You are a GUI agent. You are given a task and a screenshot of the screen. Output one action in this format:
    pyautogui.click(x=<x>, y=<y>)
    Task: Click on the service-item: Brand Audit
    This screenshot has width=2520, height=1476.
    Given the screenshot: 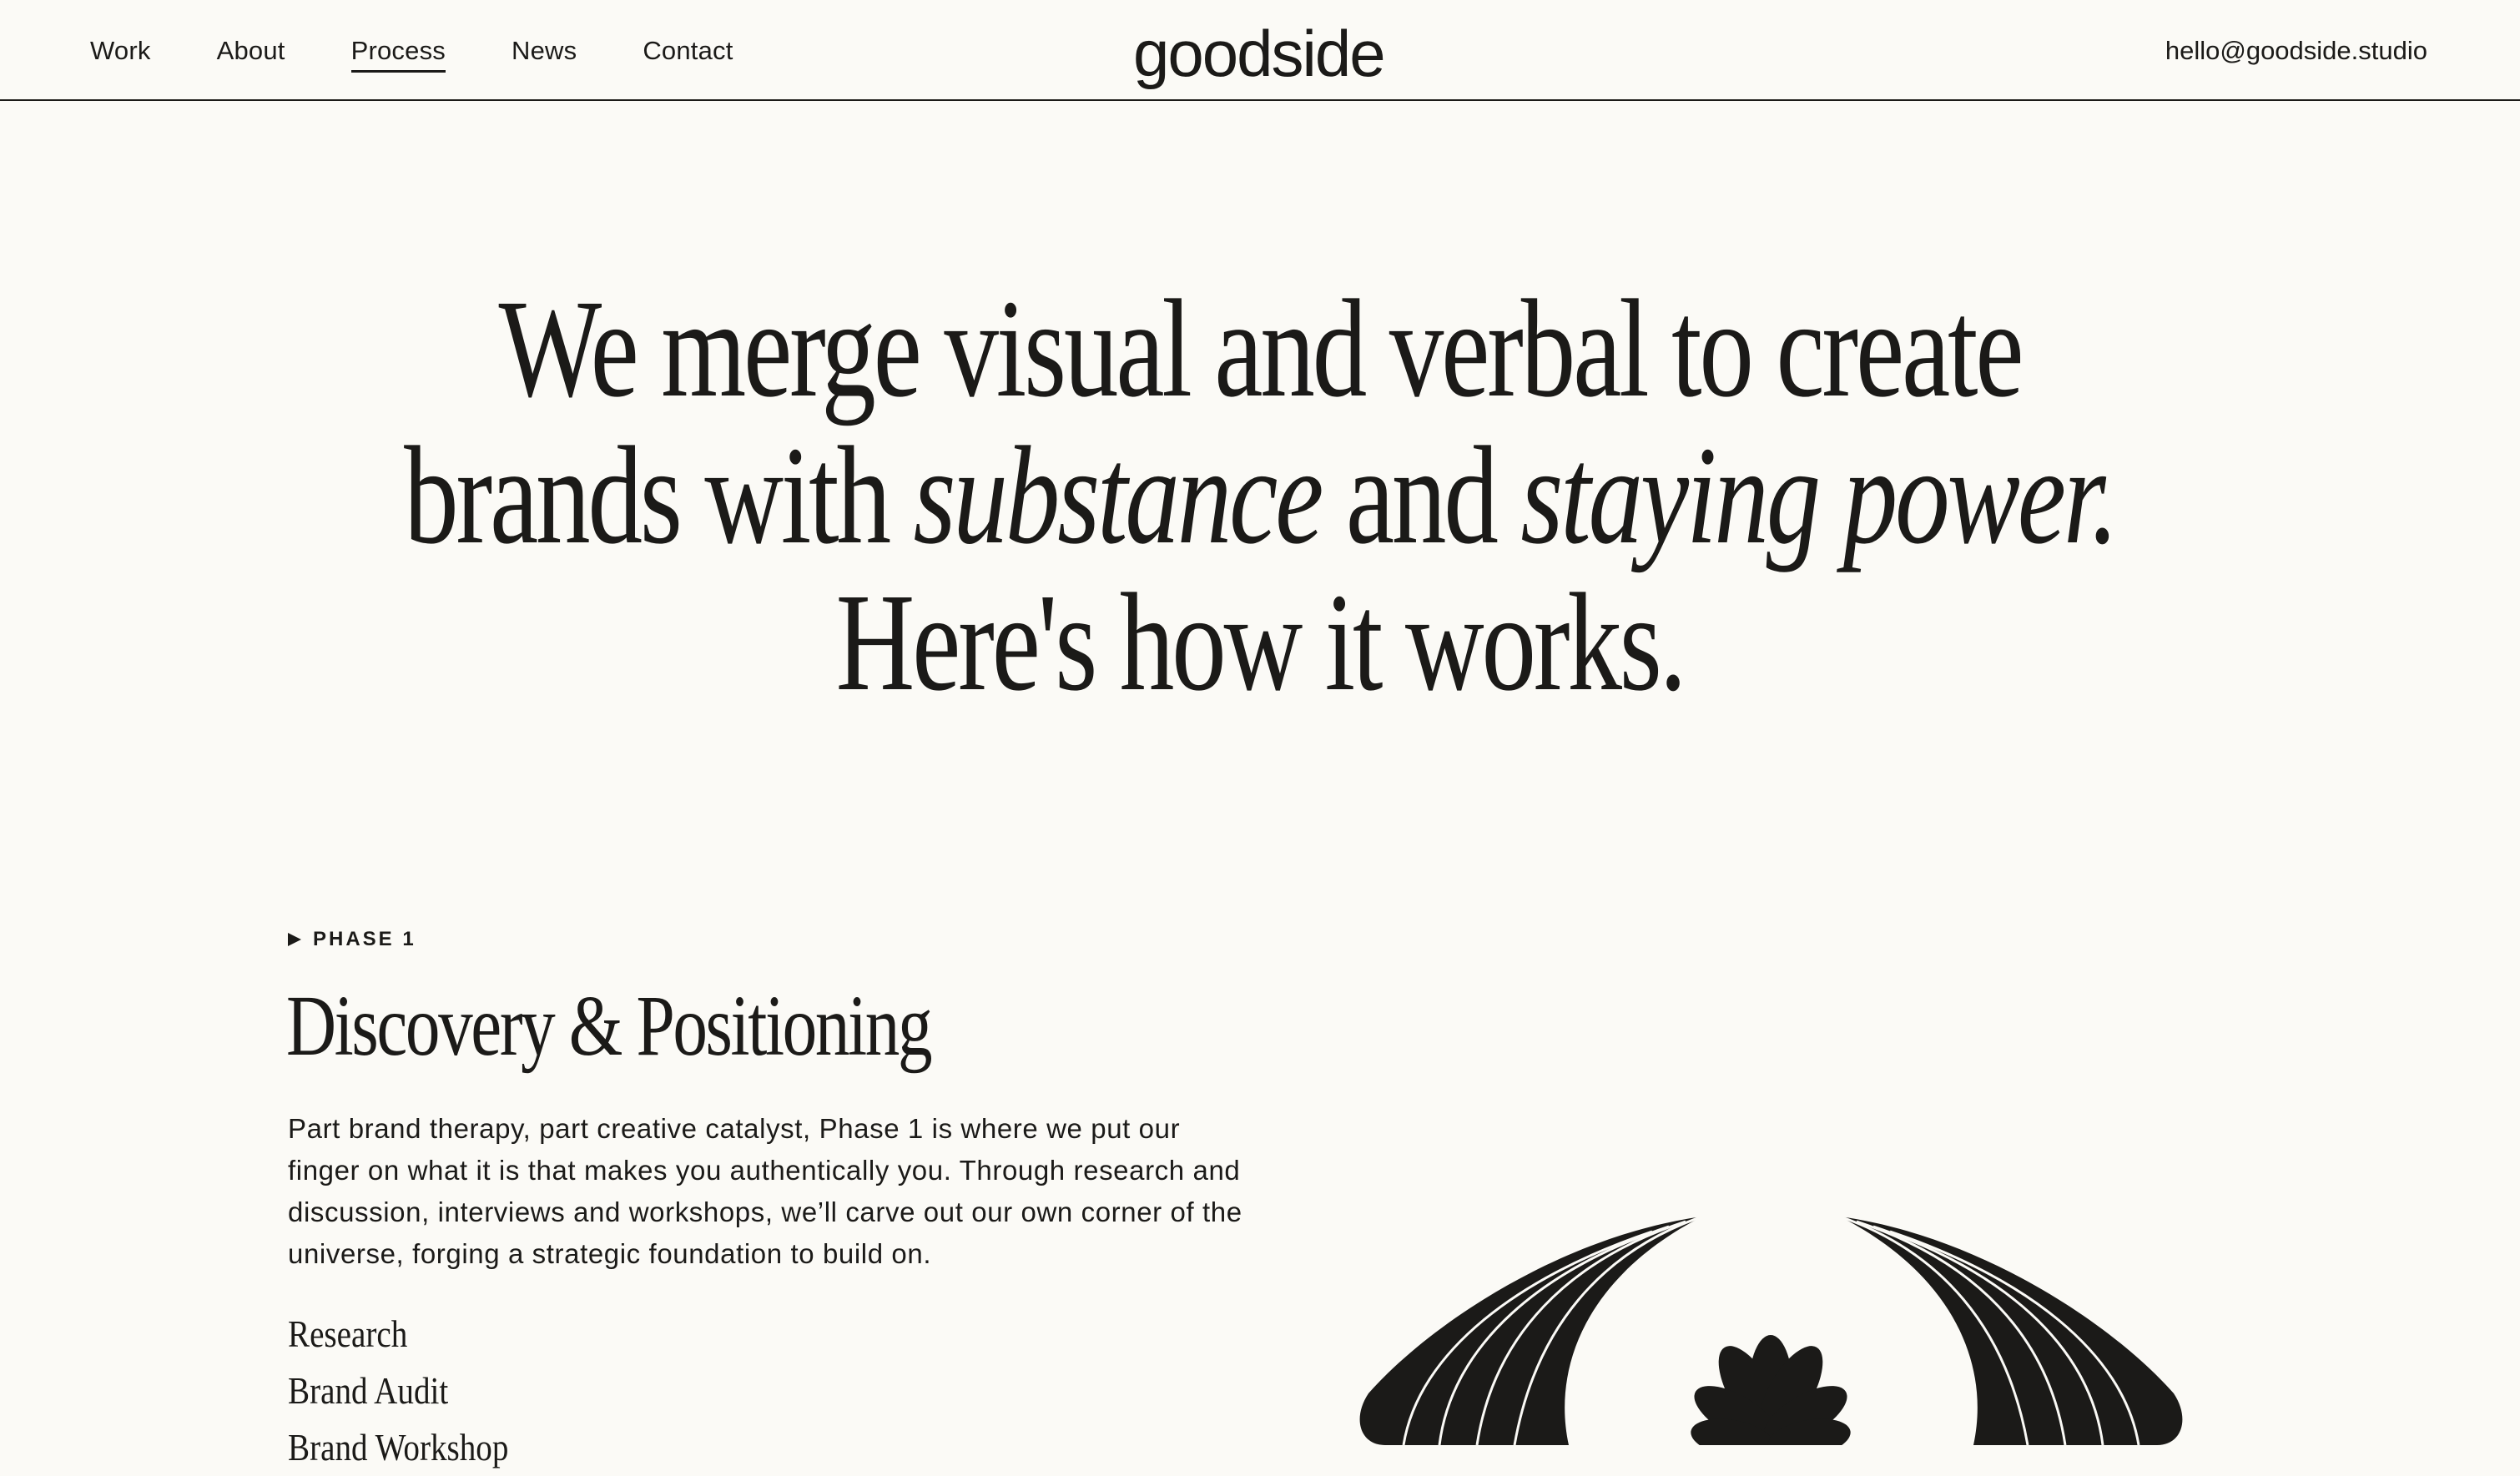 What is the action you would take?
    pyautogui.click(x=368, y=1390)
    